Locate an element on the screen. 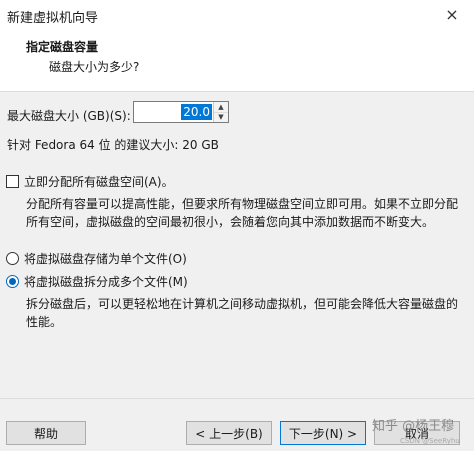  help-button: 帮助 is located at coordinates (46, 433).